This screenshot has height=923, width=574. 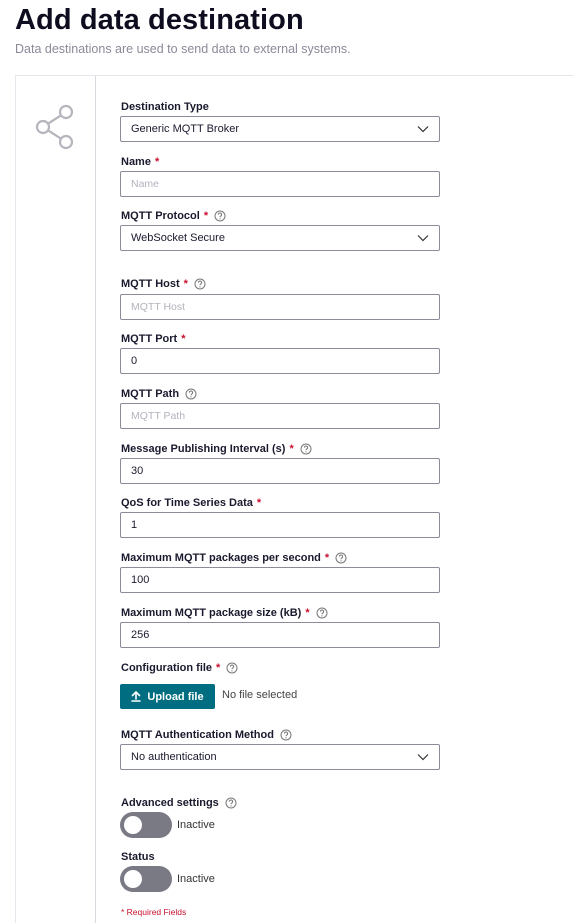 What do you see at coordinates (196, 825) in the screenshot?
I see `advanced-settings-state: Inactive` at bounding box center [196, 825].